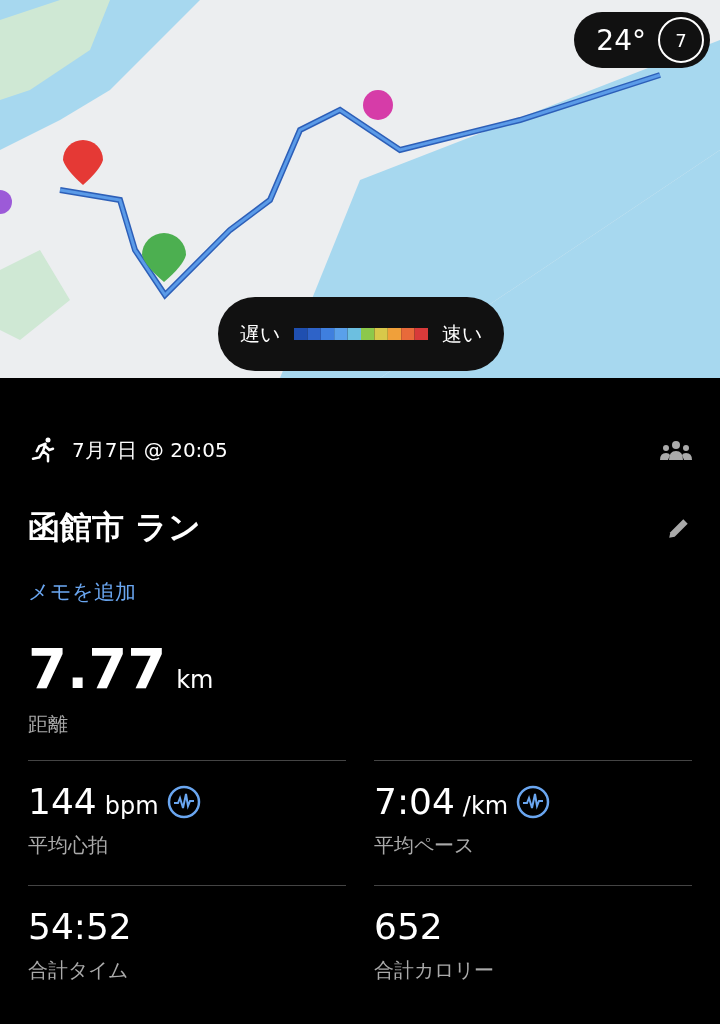  Describe the element at coordinates (68, 845) in the screenshot. I see `metric-label: 平均心拍` at that location.